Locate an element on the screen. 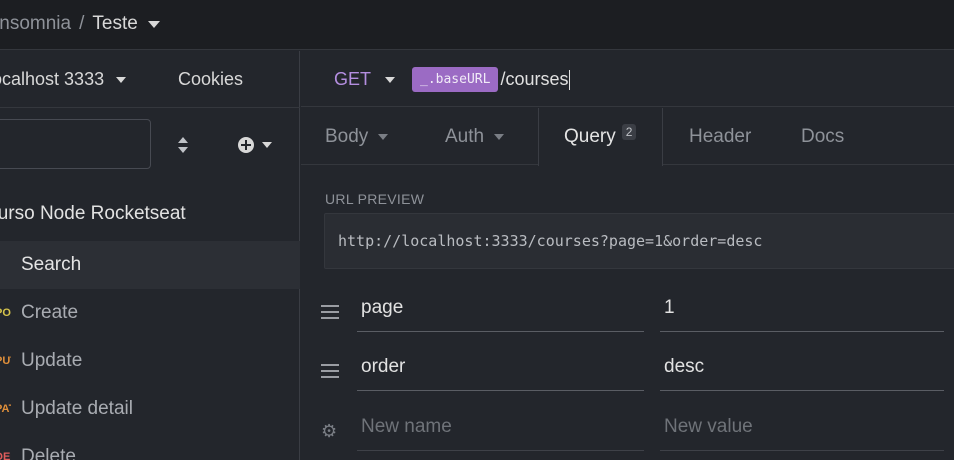 Image resolution: width=954 pixels, height=460 pixels. breadcrumb: Insomnia / Teste is located at coordinates (80, 24).